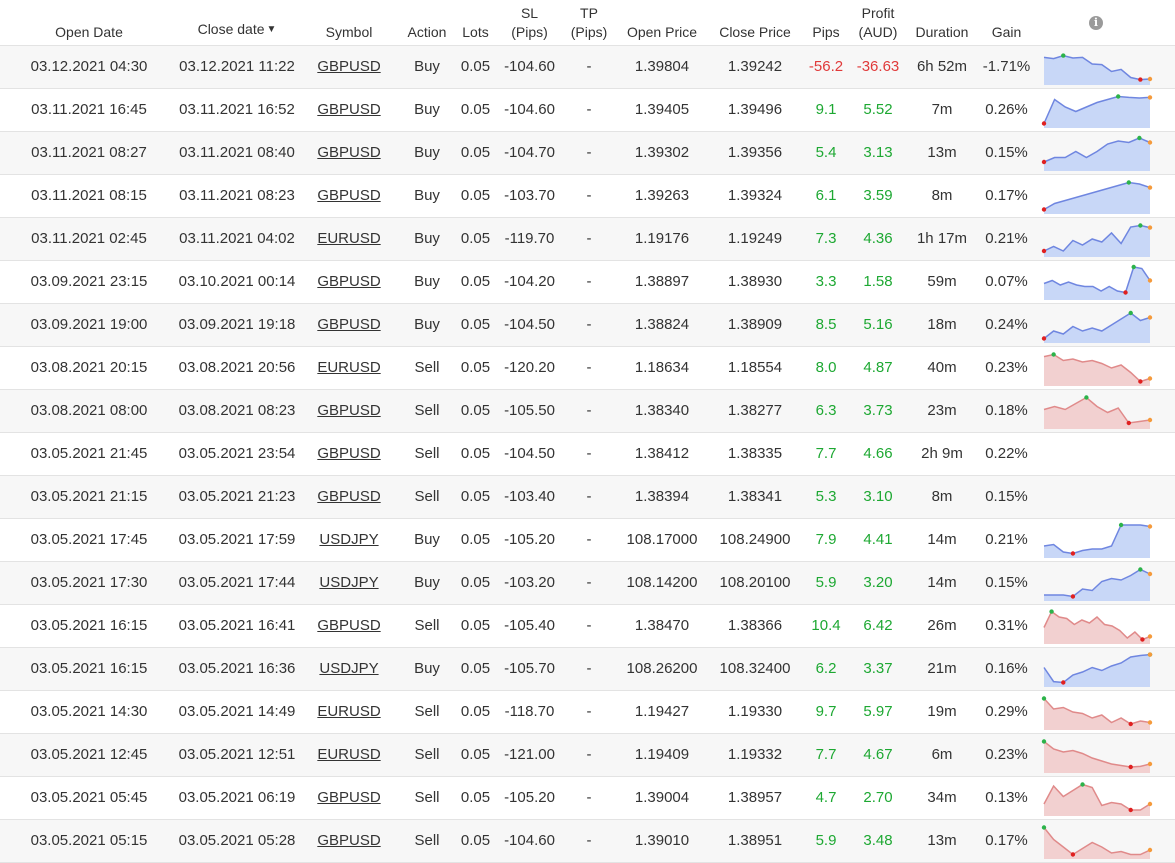 The image size is (1175, 863). What do you see at coordinates (1128, 182) in the screenshot?
I see `sparkline-high-point` at bounding box center [1128, 182].